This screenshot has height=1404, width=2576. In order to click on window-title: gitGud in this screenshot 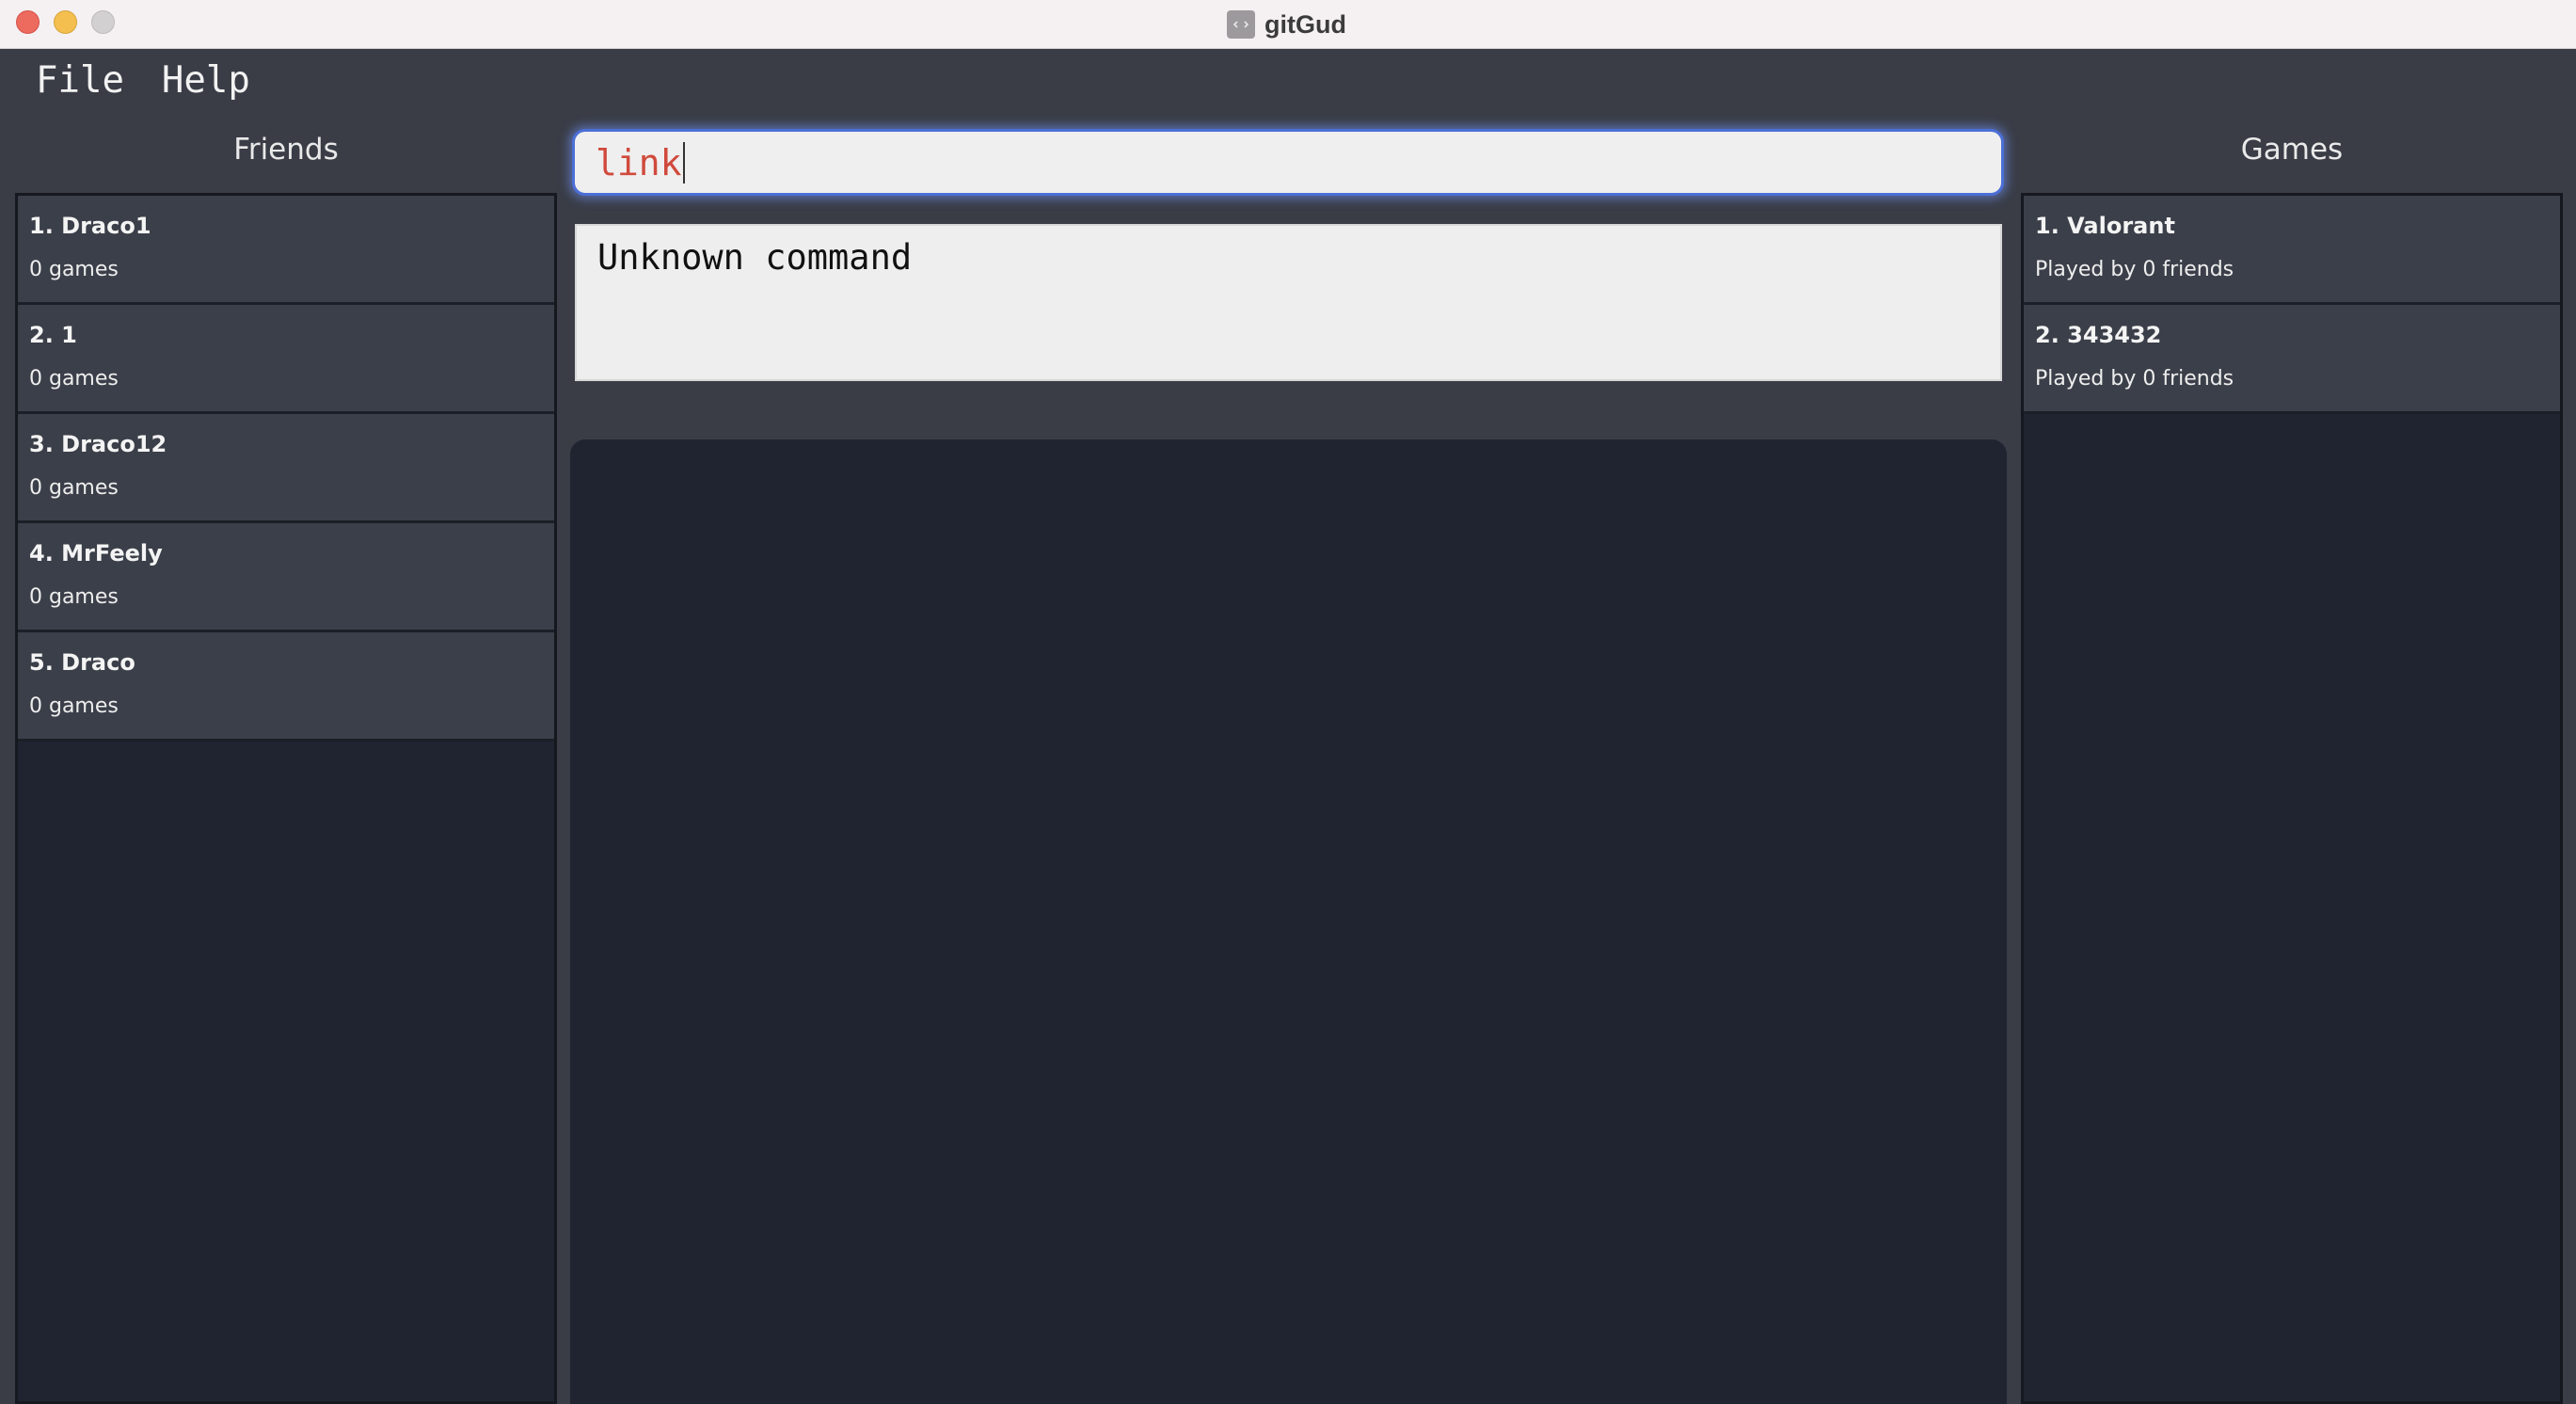, I will do `click(1305, 24)`.